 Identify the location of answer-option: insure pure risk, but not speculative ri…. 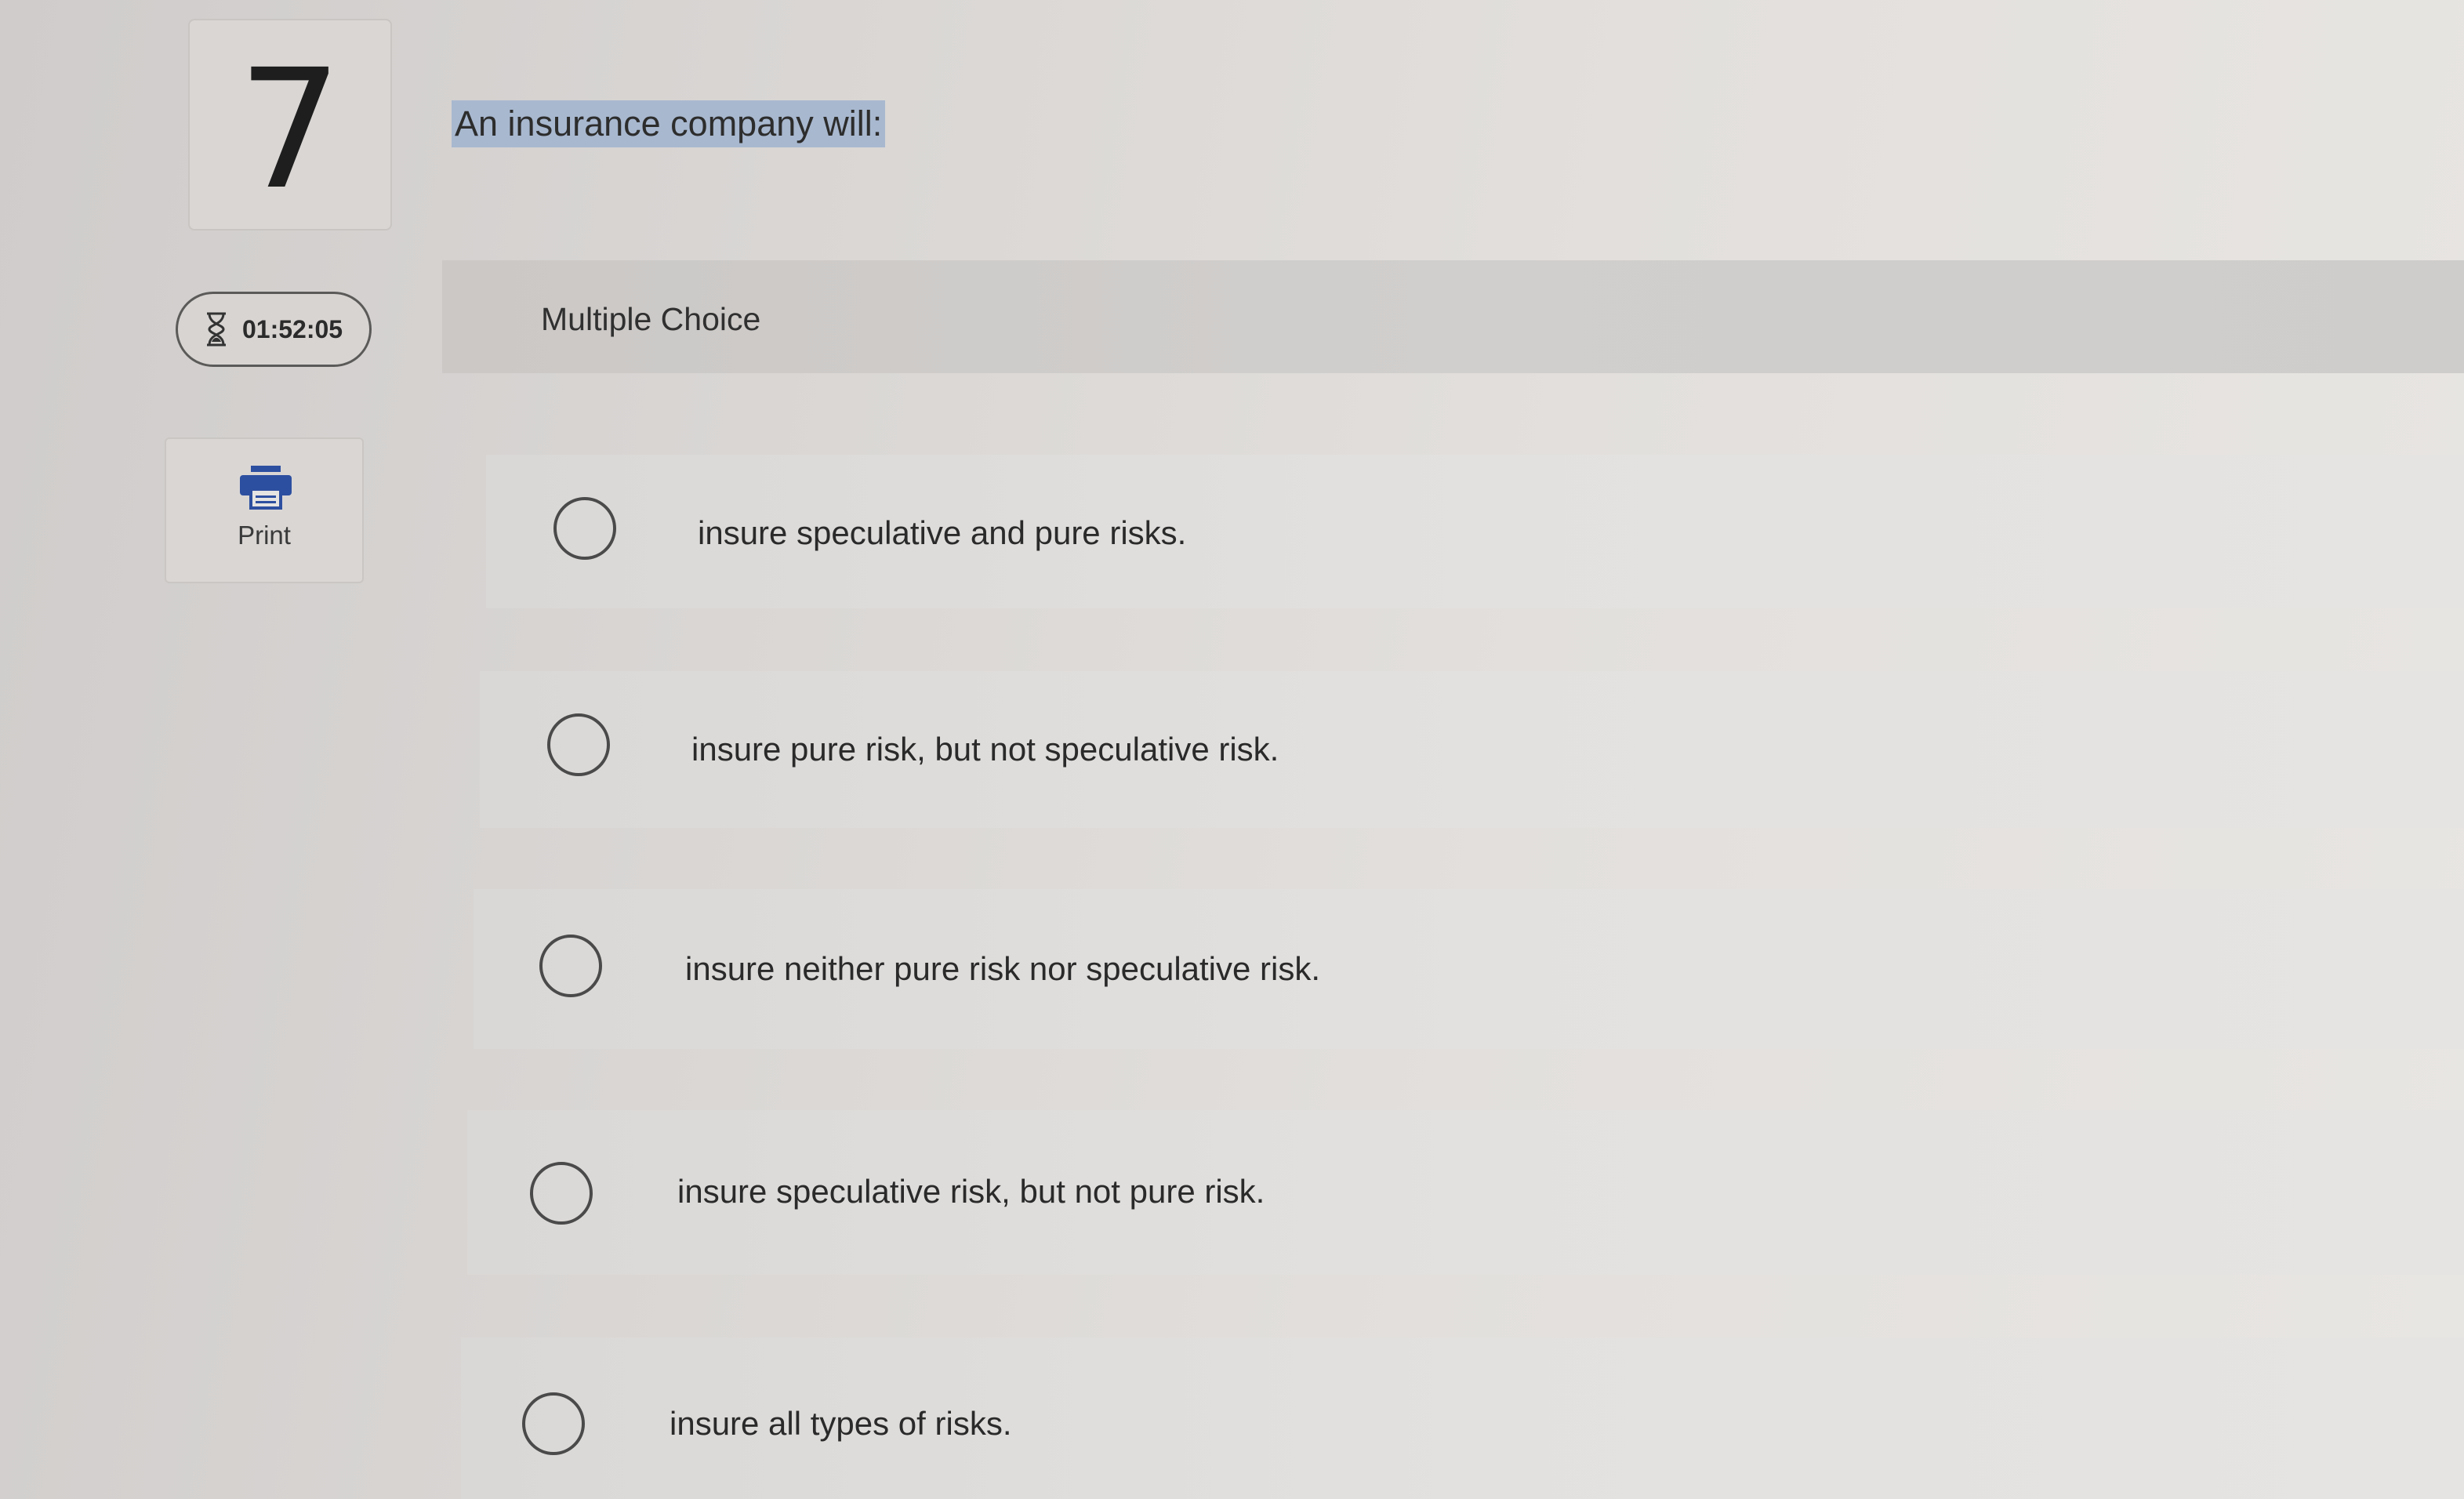
(1472, 750).